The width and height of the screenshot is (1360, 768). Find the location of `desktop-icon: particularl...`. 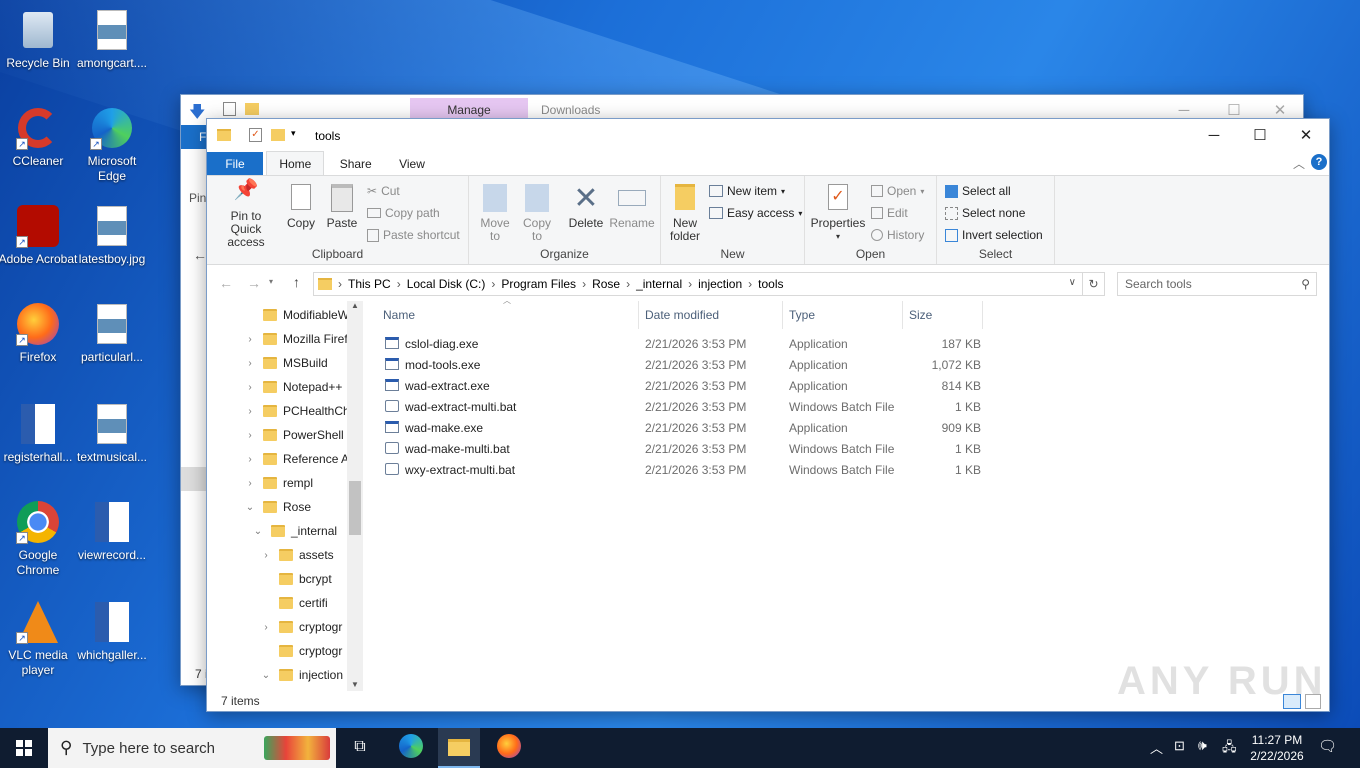

desktop-icon: particularl... is located at coordinates (112, 333).